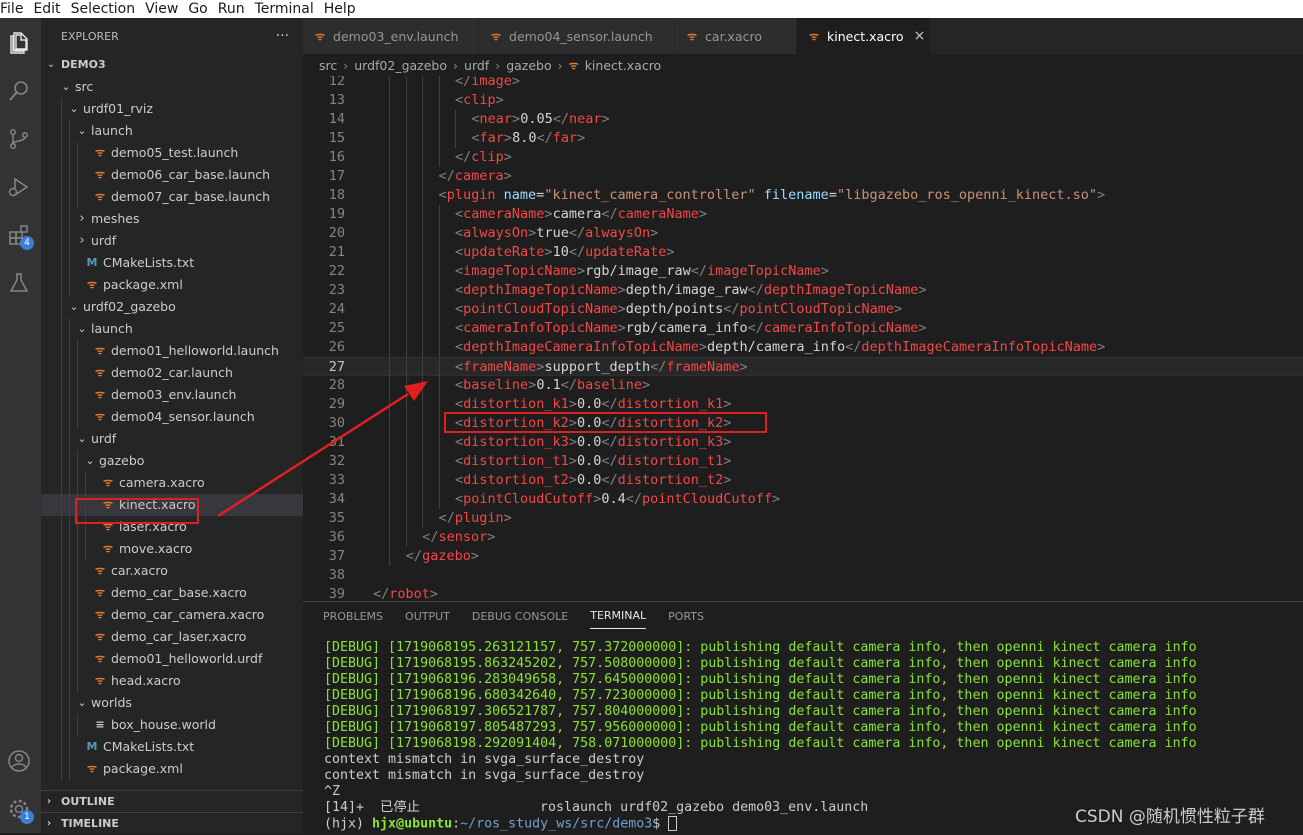 This screenshot has height=835, width=1303. What do you see at coordinates (540, 290) in the screenshot?
I see `code-token: depthImageTopicName` at bounding box center [540, 290].